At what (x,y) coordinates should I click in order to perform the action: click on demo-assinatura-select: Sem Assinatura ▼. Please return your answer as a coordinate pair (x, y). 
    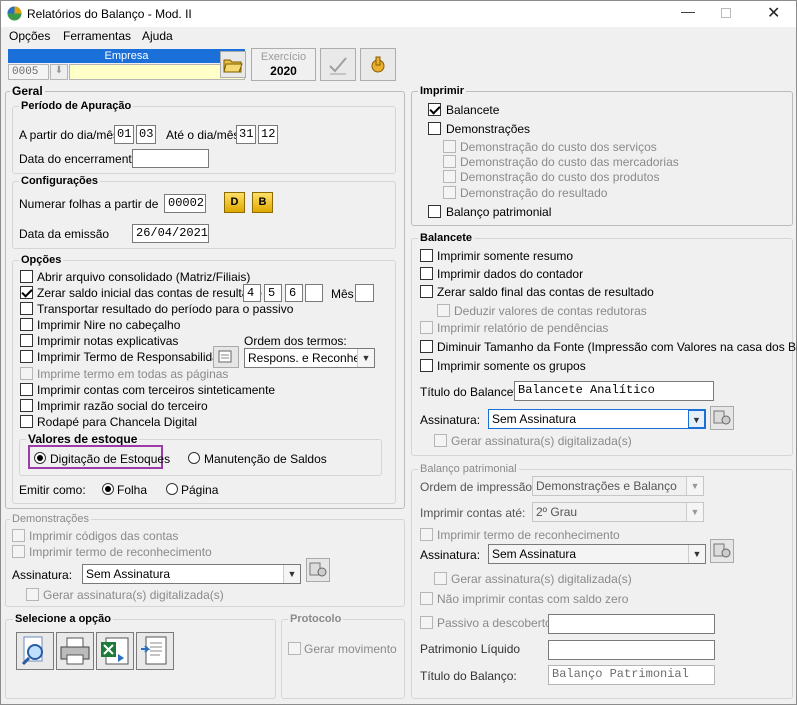
    Looking at the image, I should click on (191, 574).